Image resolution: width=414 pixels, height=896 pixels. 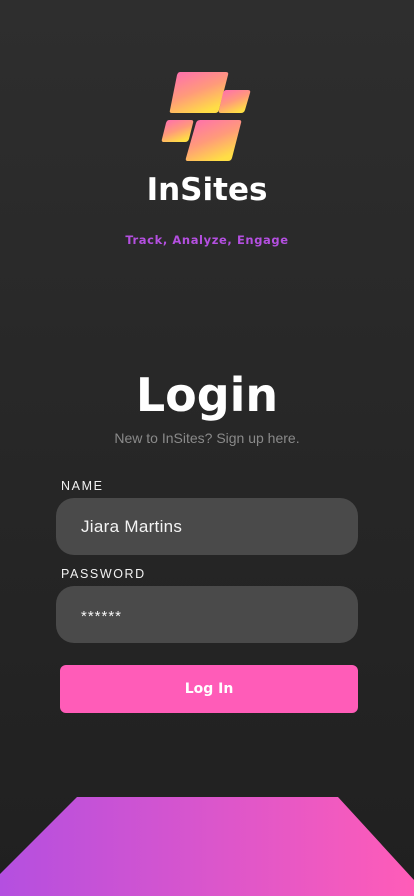 I want to click on name-field-value: Jiara Martins, so click(x=132, y=526).